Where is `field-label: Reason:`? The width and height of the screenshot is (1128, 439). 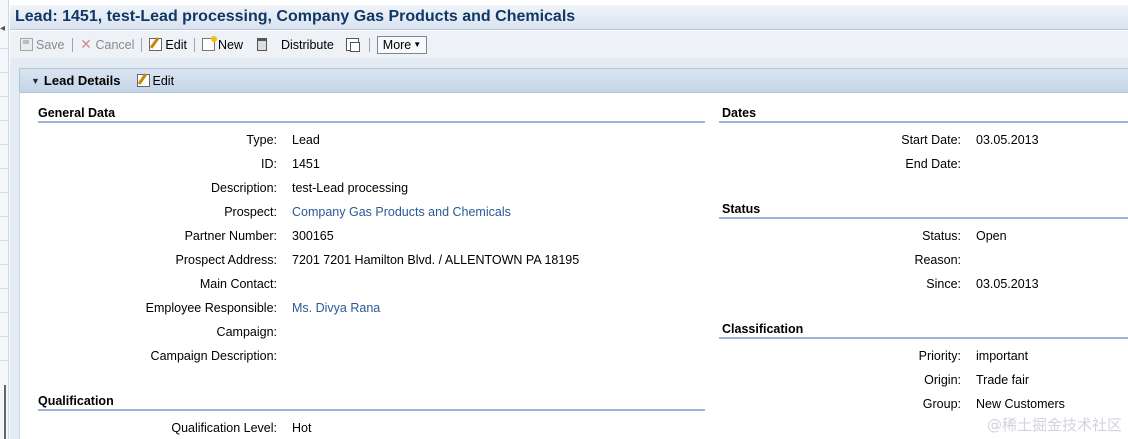
field-label: Reason: is located at coordinates (937, 260).